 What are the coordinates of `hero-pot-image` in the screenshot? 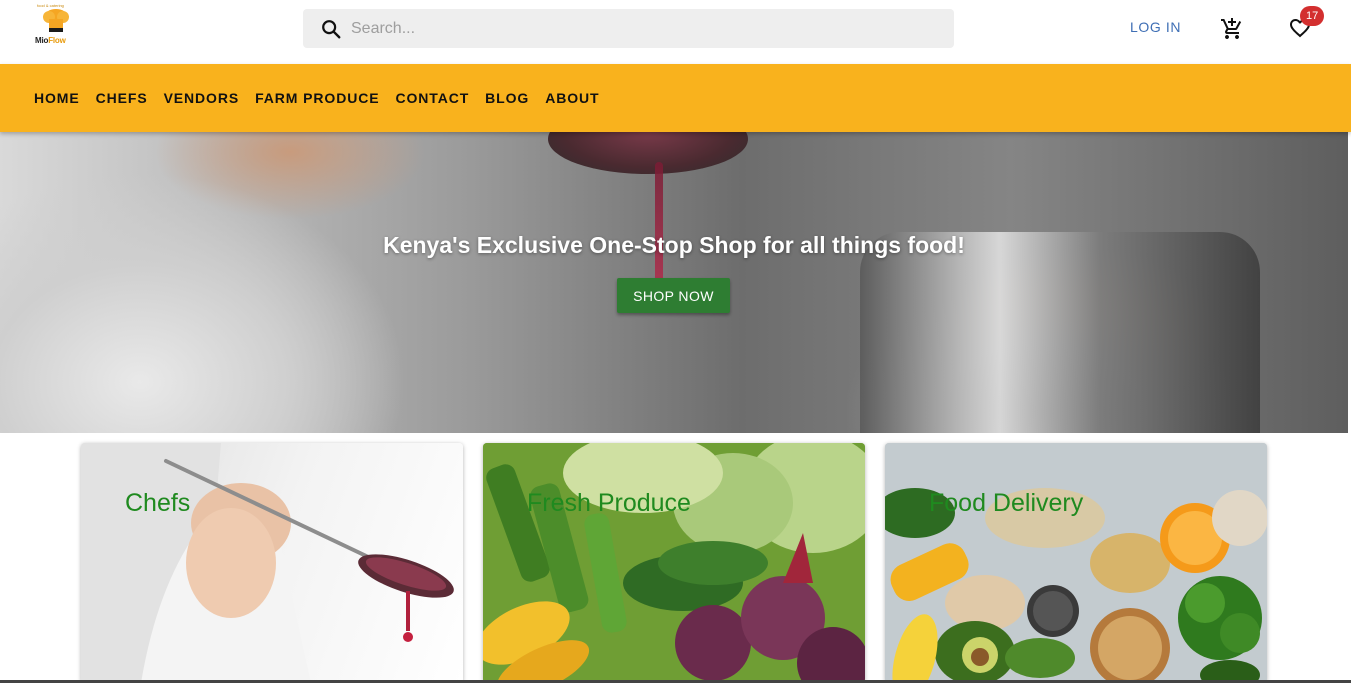 It's located at (1060, 332).